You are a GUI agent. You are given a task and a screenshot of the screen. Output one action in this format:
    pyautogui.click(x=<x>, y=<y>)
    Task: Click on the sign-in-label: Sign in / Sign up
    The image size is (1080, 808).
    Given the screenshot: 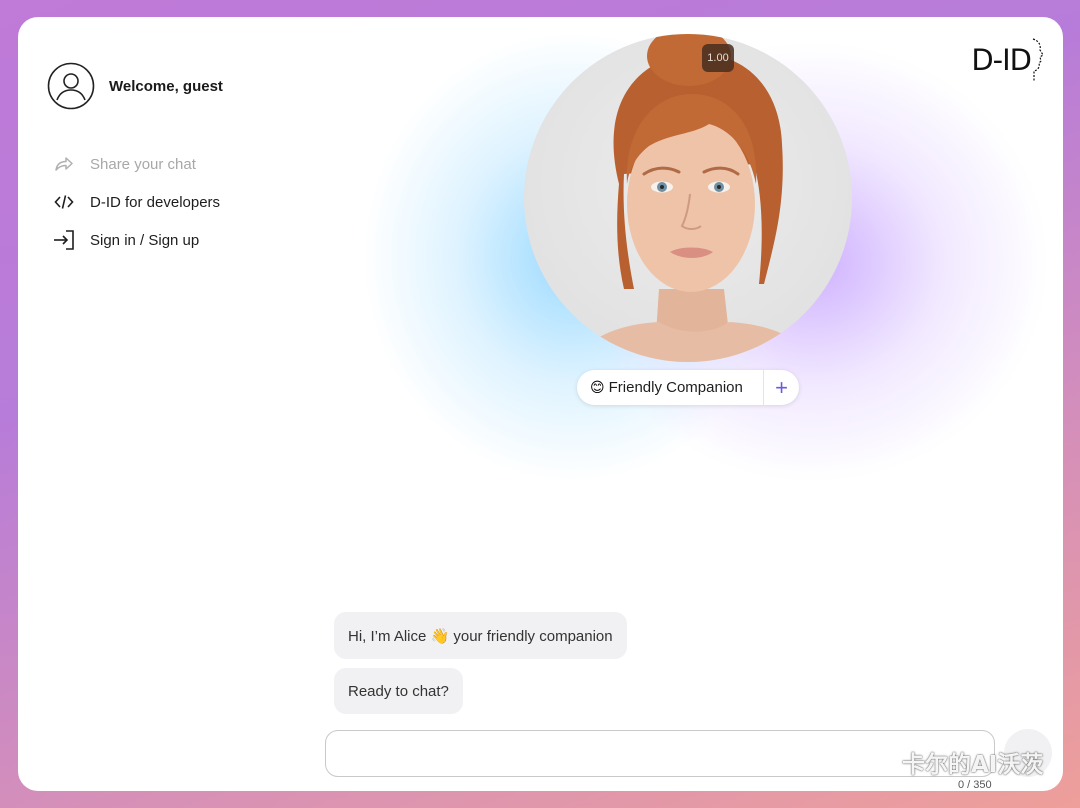 What is the action you would take?
    pyautogui.click(x=145, y=240)
    